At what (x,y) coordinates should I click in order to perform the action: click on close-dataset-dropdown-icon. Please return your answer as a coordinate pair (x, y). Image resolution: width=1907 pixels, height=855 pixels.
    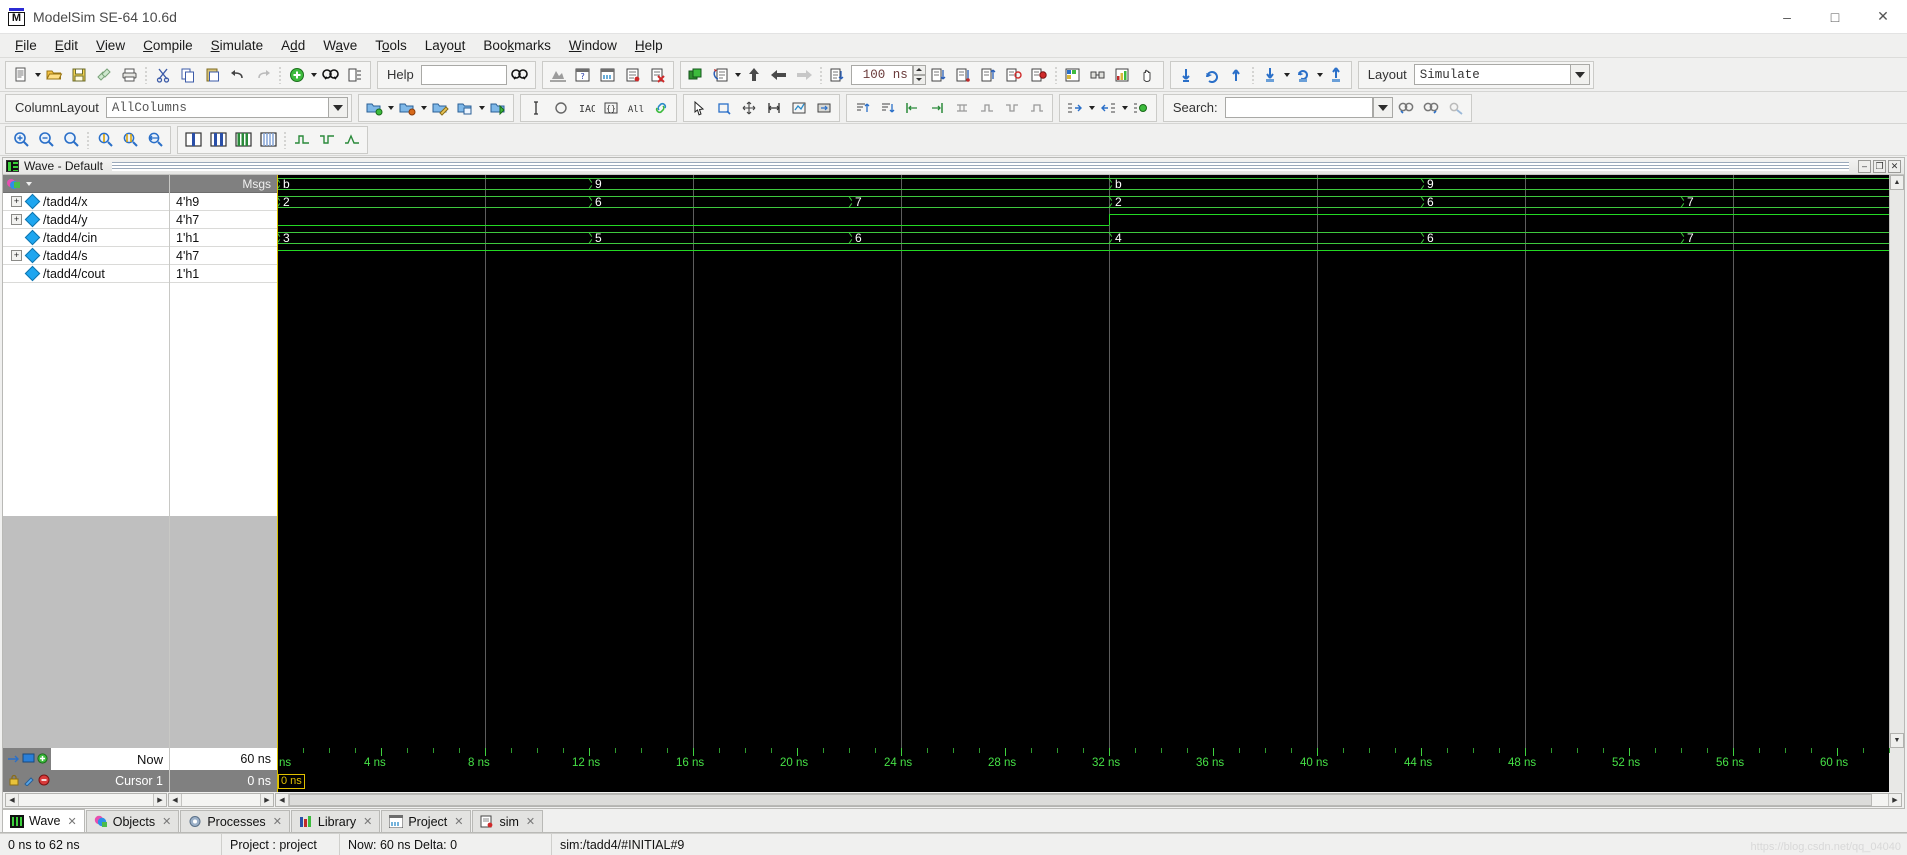
    Looking at the image, I should click on (423, 107).